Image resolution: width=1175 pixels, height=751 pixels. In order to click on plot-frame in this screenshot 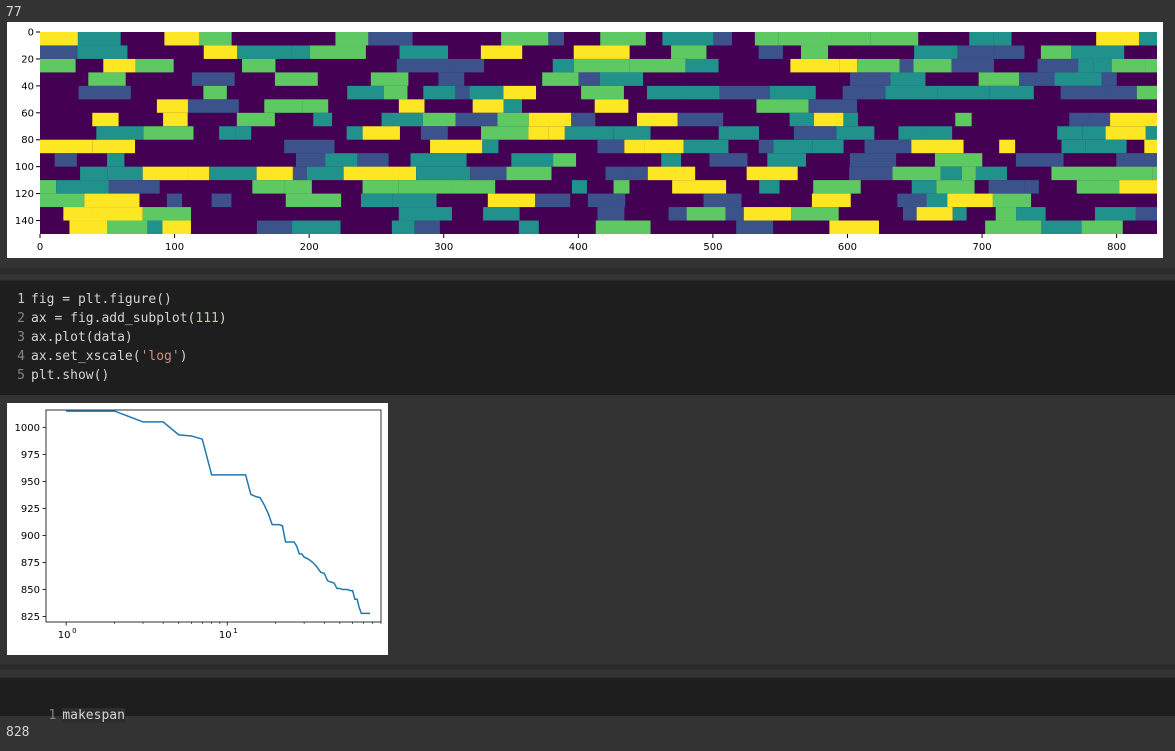, I will do `click(213, 516)`.